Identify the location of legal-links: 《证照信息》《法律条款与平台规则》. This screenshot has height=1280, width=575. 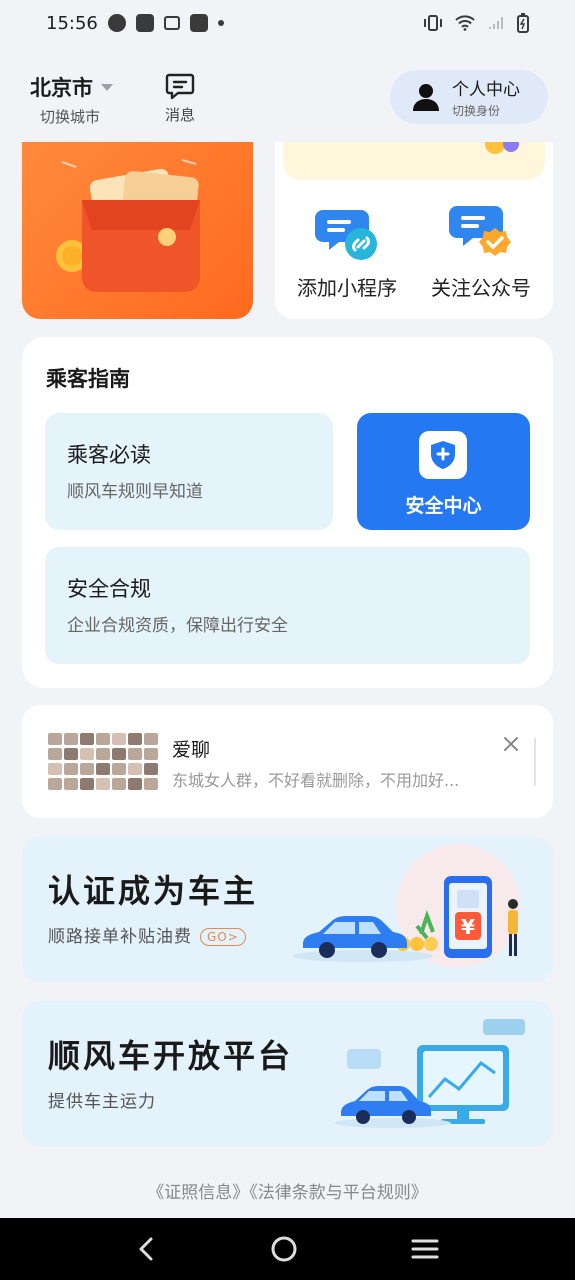
(287, 1190).